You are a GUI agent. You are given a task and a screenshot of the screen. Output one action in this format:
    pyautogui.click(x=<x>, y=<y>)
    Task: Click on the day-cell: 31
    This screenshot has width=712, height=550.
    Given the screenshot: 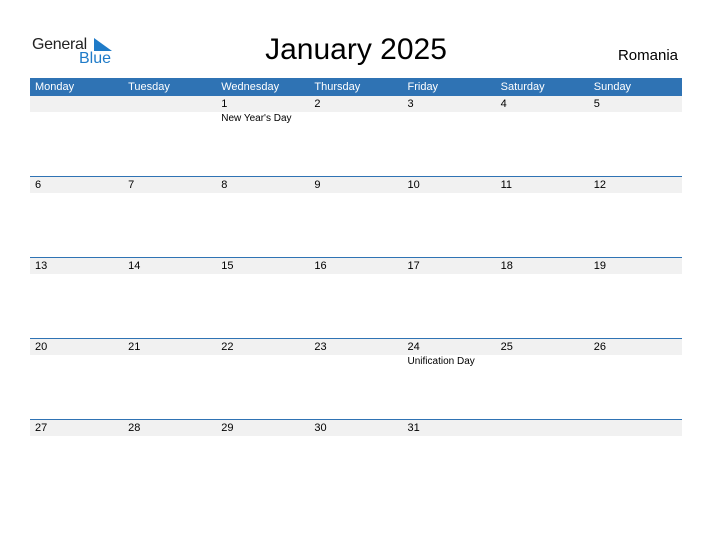 What is the action you would take?
    pyautogui.click(x=449, y=459)
    